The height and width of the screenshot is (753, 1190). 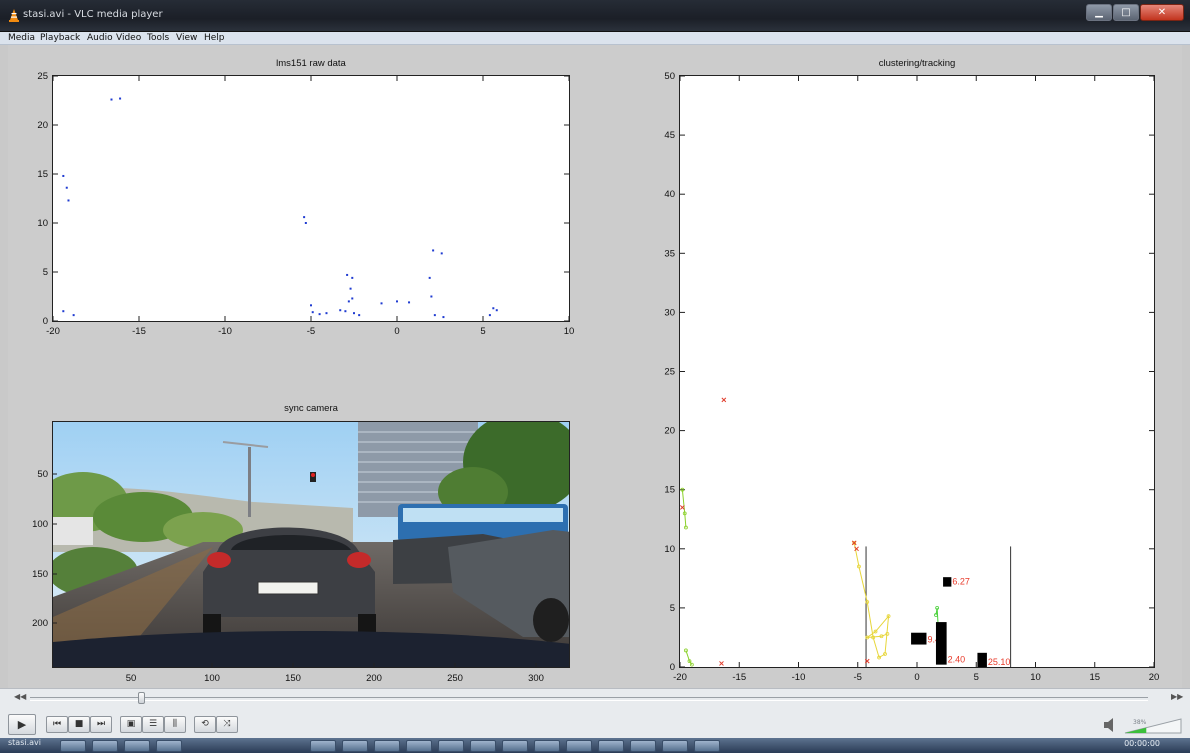 I want to click on camera-y-tick-label: 200, so click(x=40, y=623).